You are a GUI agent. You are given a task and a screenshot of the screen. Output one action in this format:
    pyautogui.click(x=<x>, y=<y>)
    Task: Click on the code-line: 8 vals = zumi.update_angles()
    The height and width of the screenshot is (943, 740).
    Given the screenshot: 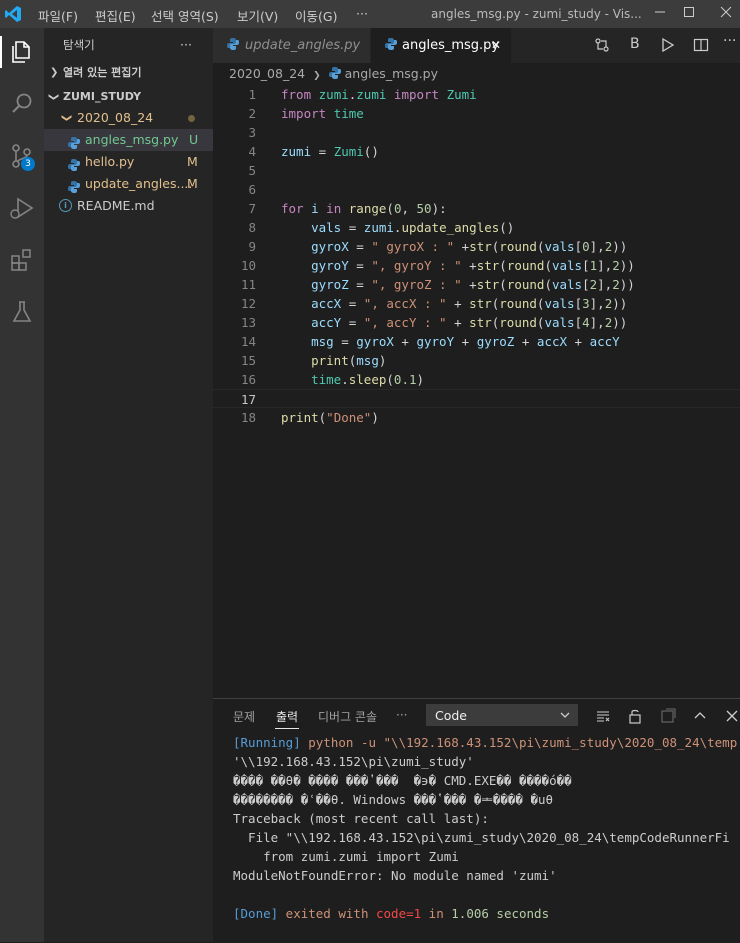 What is the action you would take?
    pyautogui.click(x=476, y=227)
    